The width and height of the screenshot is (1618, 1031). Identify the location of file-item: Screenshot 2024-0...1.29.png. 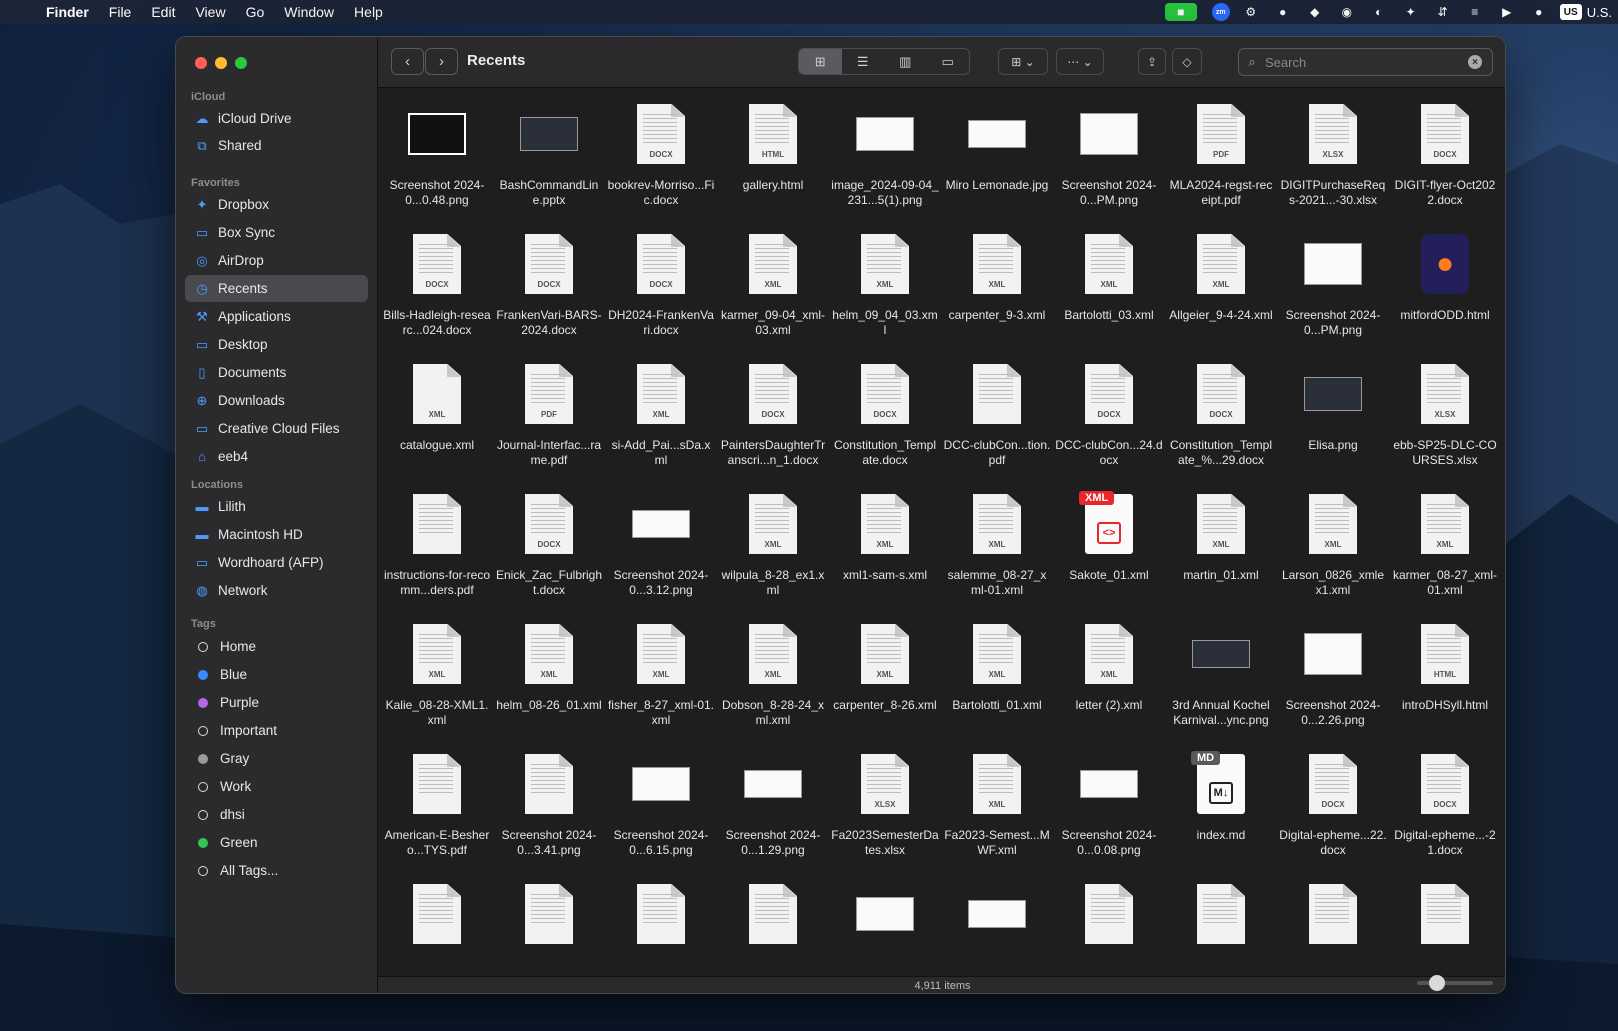
(773, 813).